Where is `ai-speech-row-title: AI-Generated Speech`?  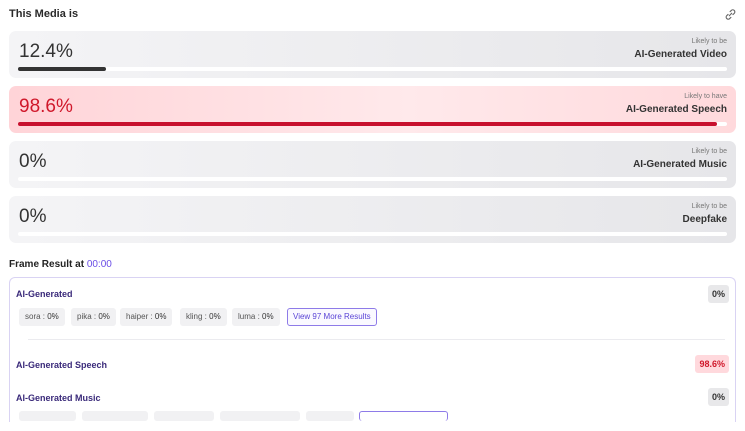
ai-speech-row-title: AI-Generated Speech is located at coordinates (62, 365).